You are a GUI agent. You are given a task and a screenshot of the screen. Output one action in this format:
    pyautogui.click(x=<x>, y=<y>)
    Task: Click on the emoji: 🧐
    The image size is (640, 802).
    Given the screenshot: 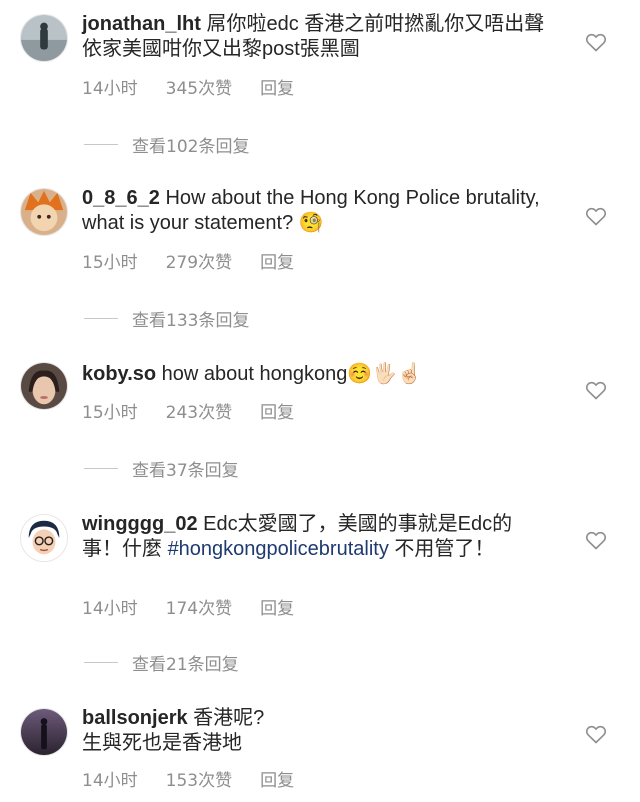 What is the action you would take?
    pyautogui.click(x=311, y=223)
    